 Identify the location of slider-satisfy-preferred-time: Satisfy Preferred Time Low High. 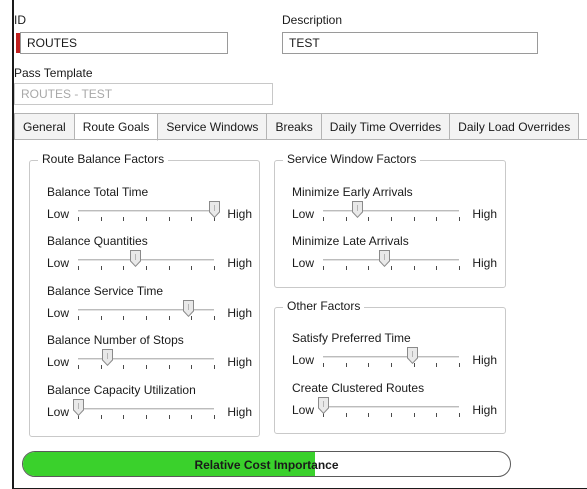
(394, 352).